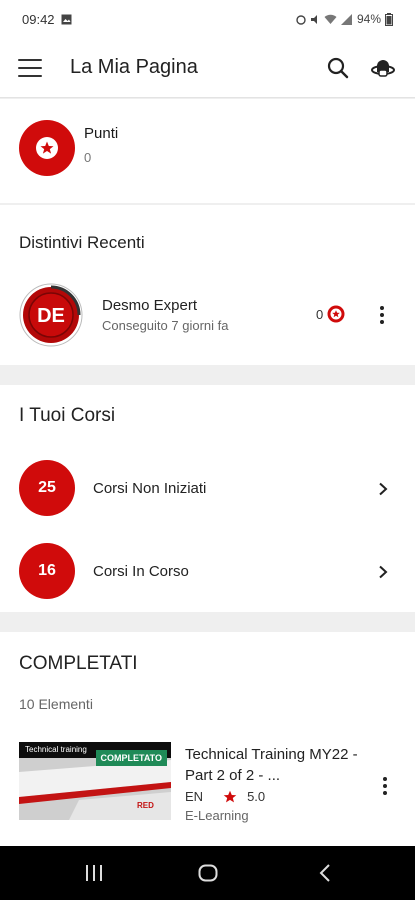 This screenshot has width=415, height=900. Describe the element at coordinates (150, 488) in the screenshot. I see `course-row-label: Corsi Non Iniziati` at that location.